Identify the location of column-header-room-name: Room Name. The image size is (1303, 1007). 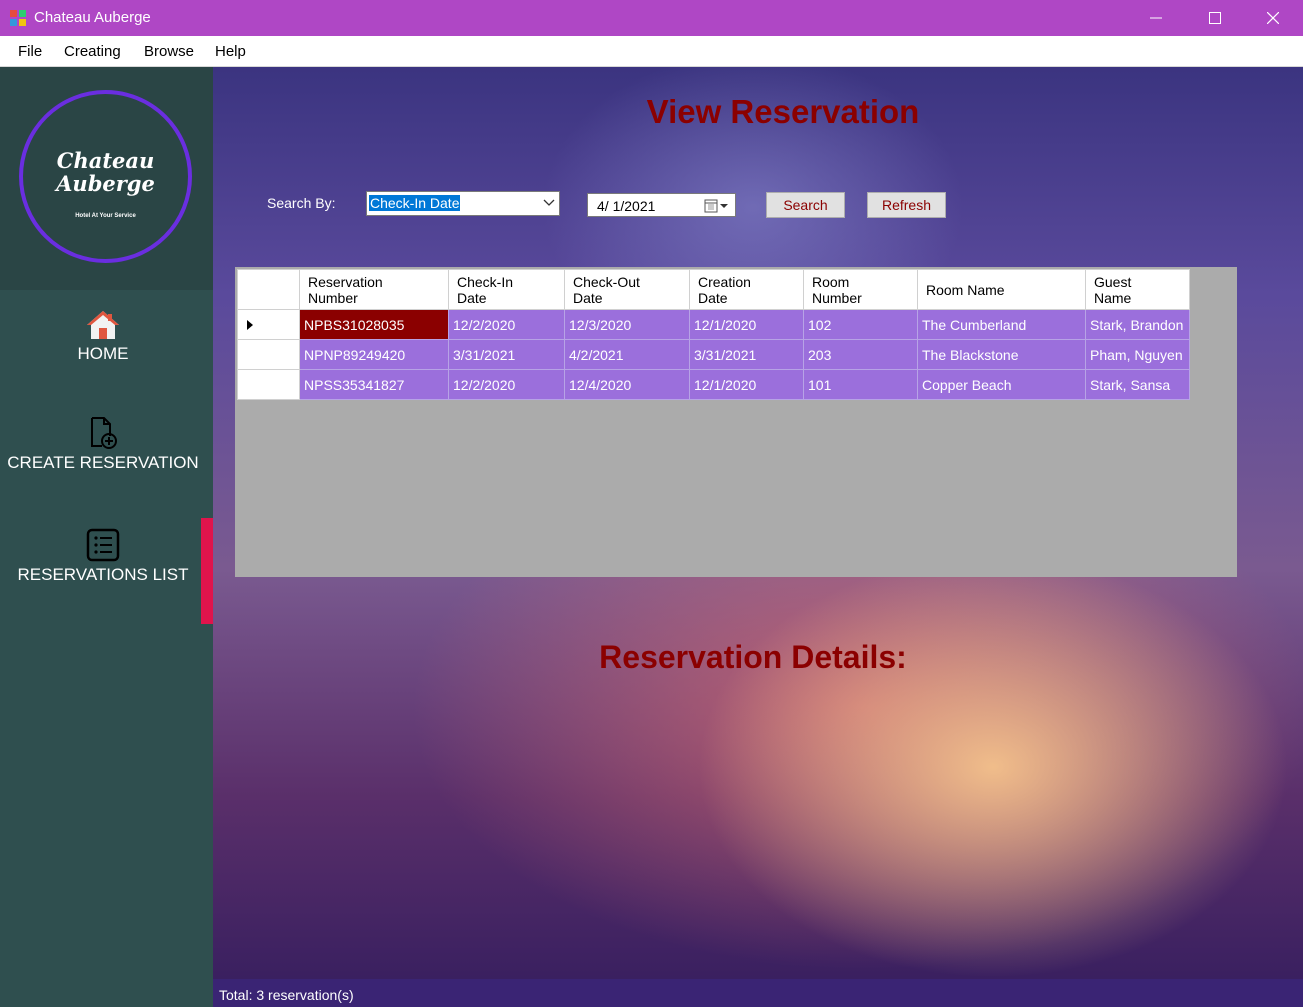
(1001, 289).